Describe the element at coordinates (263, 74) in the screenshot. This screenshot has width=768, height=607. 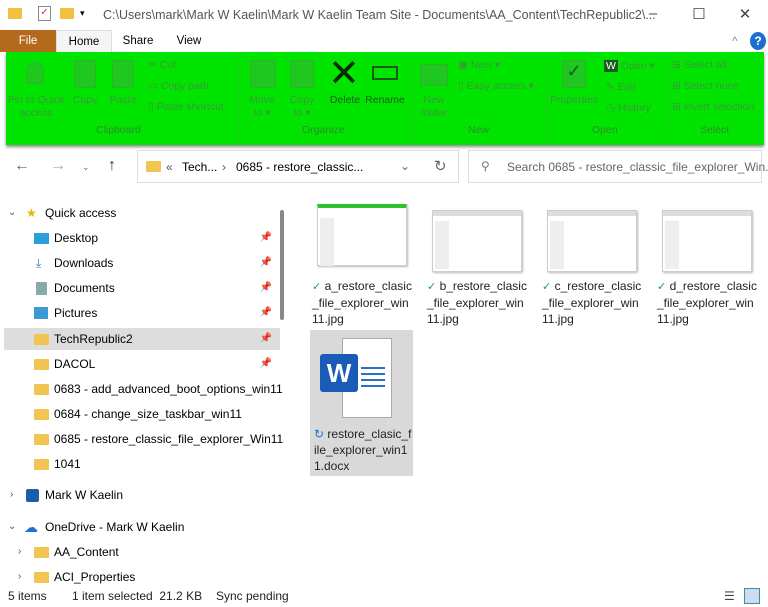
I see `move-to-icon` at that location.